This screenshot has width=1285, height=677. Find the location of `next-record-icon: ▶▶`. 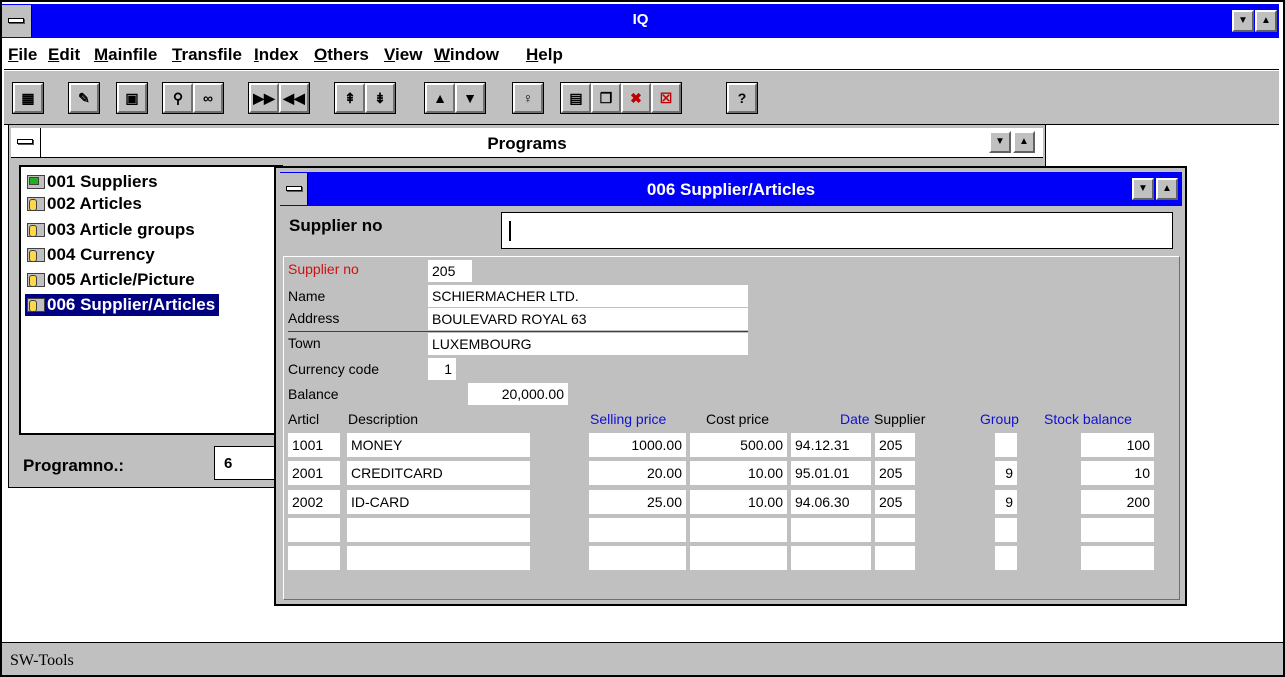

next-record-icon: ▶▶ is located at coordinates (264, 98).